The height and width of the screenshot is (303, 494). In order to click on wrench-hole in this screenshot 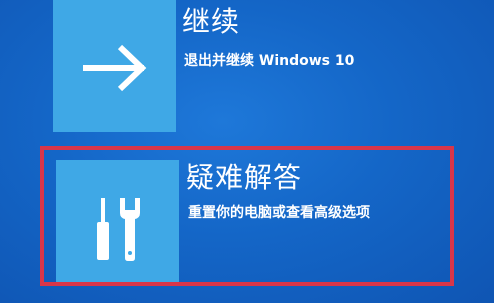, I will do `click(130, 253)`.